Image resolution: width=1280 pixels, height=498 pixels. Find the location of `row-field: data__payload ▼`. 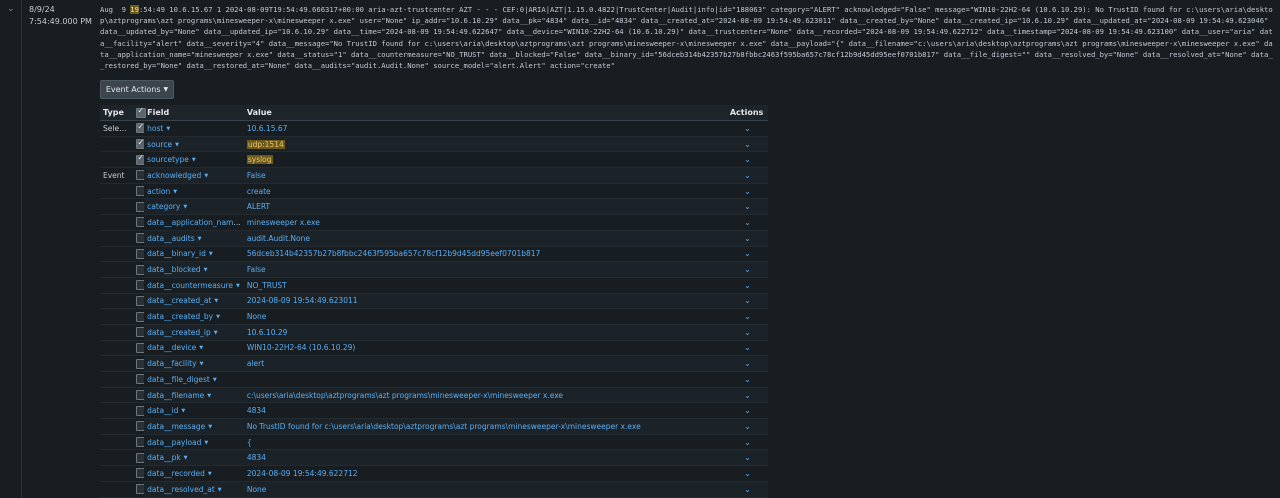

row-field: data__payload ▼ is located at coordinates (194, 442).